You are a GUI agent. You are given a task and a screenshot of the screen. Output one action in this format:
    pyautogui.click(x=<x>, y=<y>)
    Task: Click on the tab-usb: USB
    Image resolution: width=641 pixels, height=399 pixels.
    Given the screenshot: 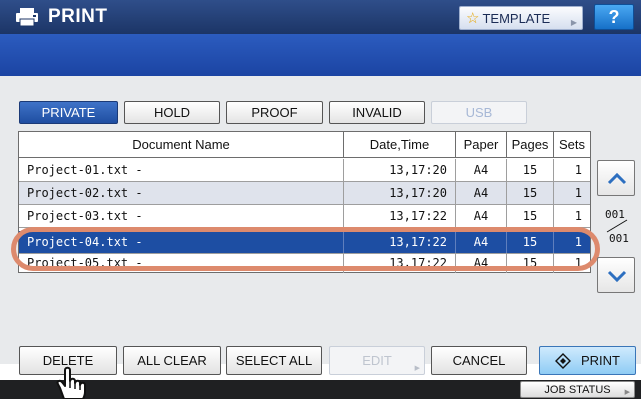 What is the action you would take?
    pyautogui.click(x=479, y=112)
    